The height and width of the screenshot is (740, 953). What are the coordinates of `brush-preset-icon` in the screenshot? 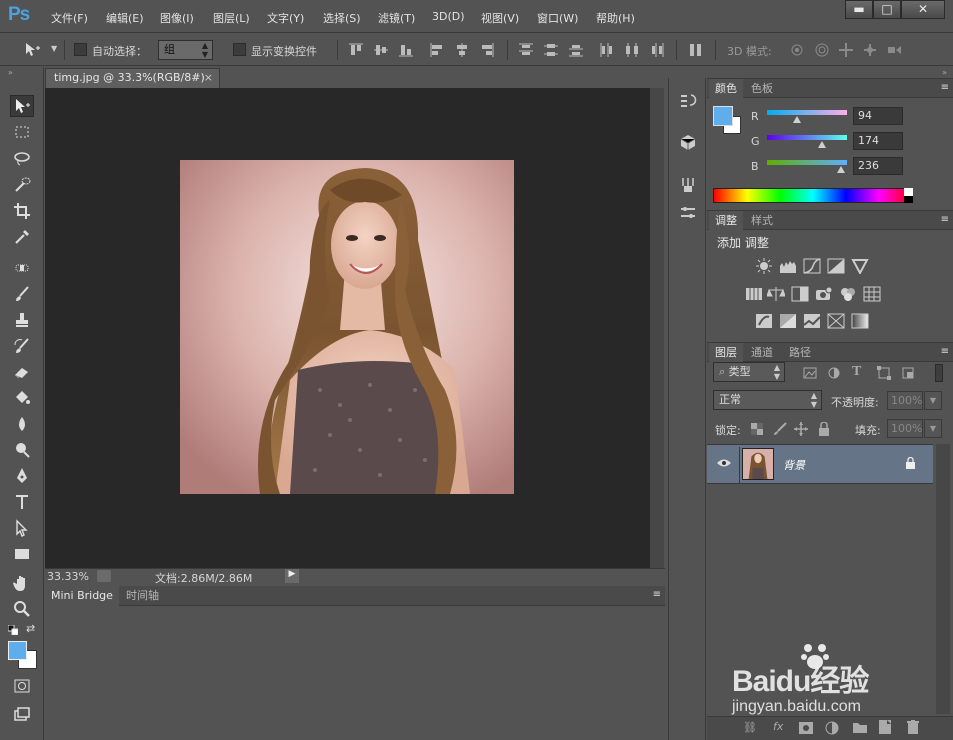 It's located at (688, 185).